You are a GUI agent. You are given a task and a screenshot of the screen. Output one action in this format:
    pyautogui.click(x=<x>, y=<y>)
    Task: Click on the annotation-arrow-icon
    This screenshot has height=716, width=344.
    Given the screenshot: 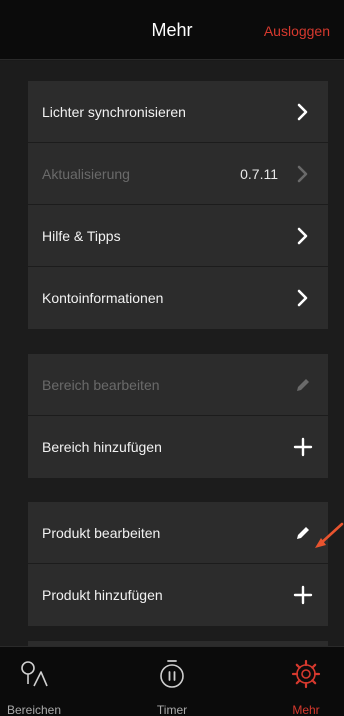 What is the action you would take?
    pyautogui.click(x=329, y=535)
    